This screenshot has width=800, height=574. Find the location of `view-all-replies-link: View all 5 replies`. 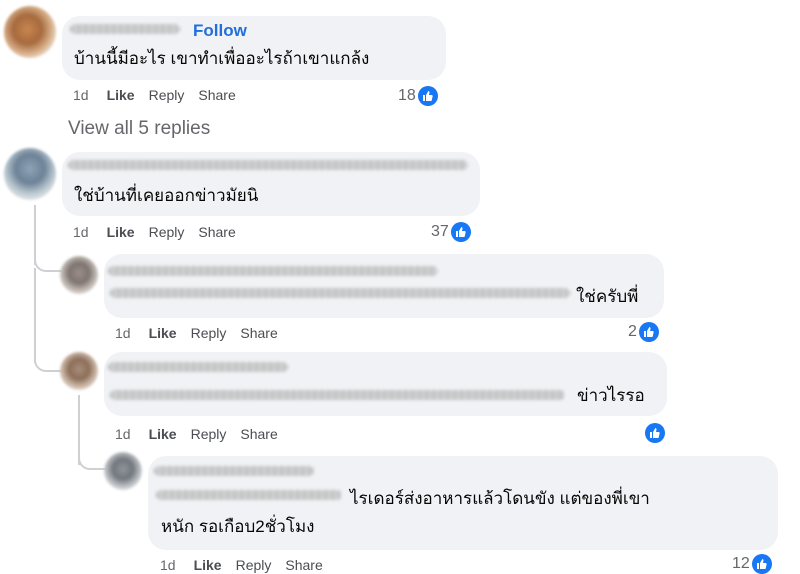

view-all-replies-link: View all 5 replies is located at coordinates (139, 129).